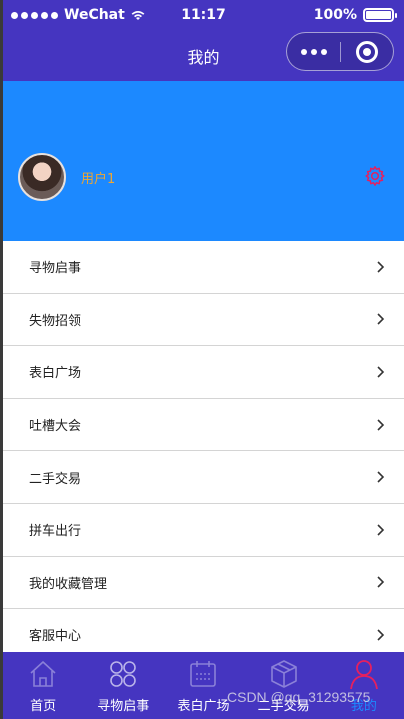 The width and height of the screenshot is (404, 719). I want to click on avatar, so click(42, 177).